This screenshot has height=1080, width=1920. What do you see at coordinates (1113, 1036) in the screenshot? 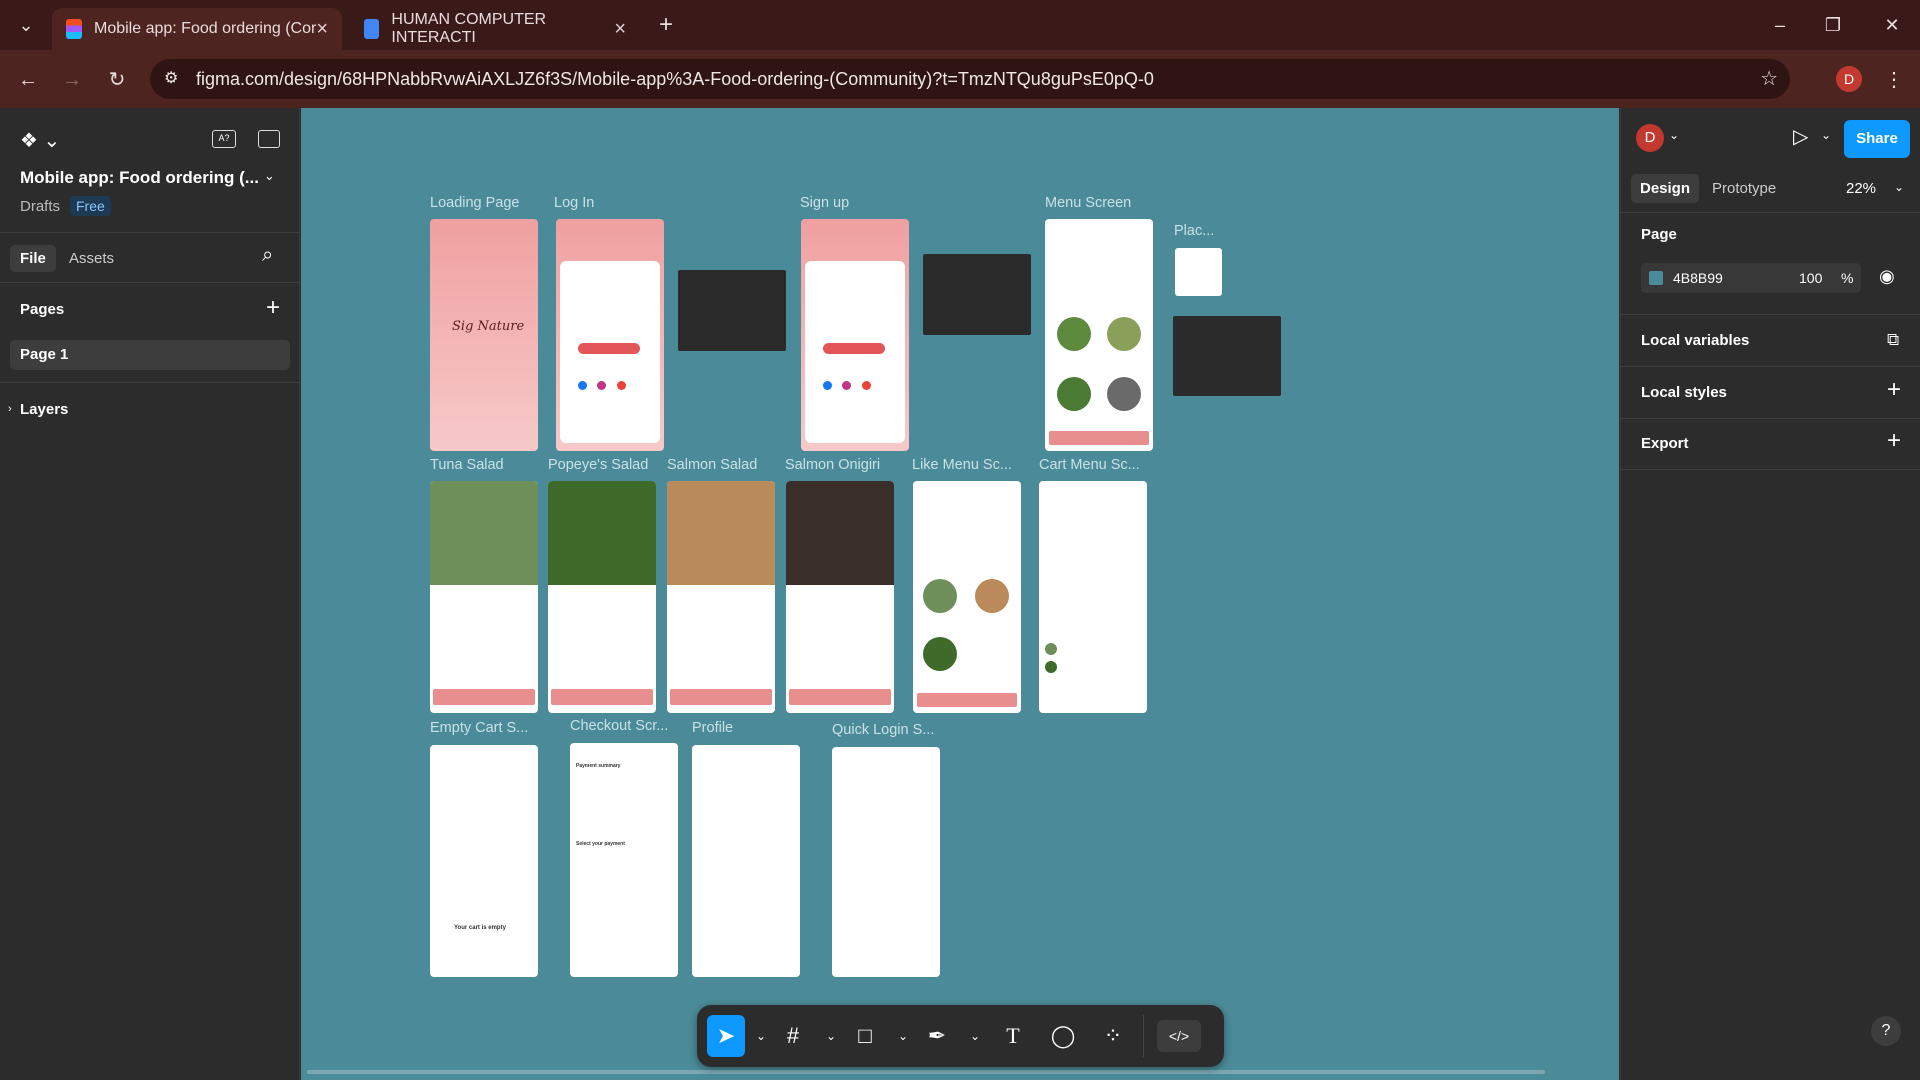
I see `actions-tool-icon: ⁘` at bounding box center [1113, 1036].